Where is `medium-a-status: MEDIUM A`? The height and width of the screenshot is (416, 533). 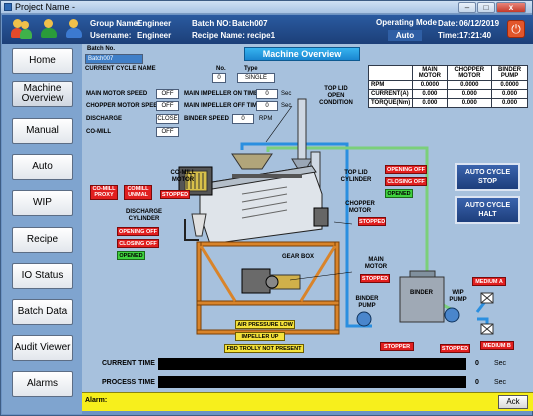
medium-a-status: MEDIUM A is located at coordinates (489, 281).